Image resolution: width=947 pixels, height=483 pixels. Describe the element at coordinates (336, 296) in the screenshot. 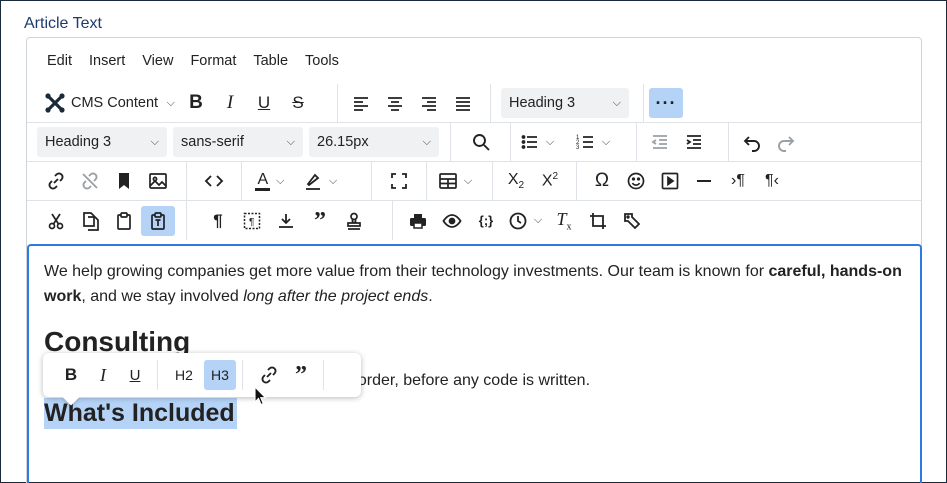

I see `intro-italic-text: long after the project ends` at that location.